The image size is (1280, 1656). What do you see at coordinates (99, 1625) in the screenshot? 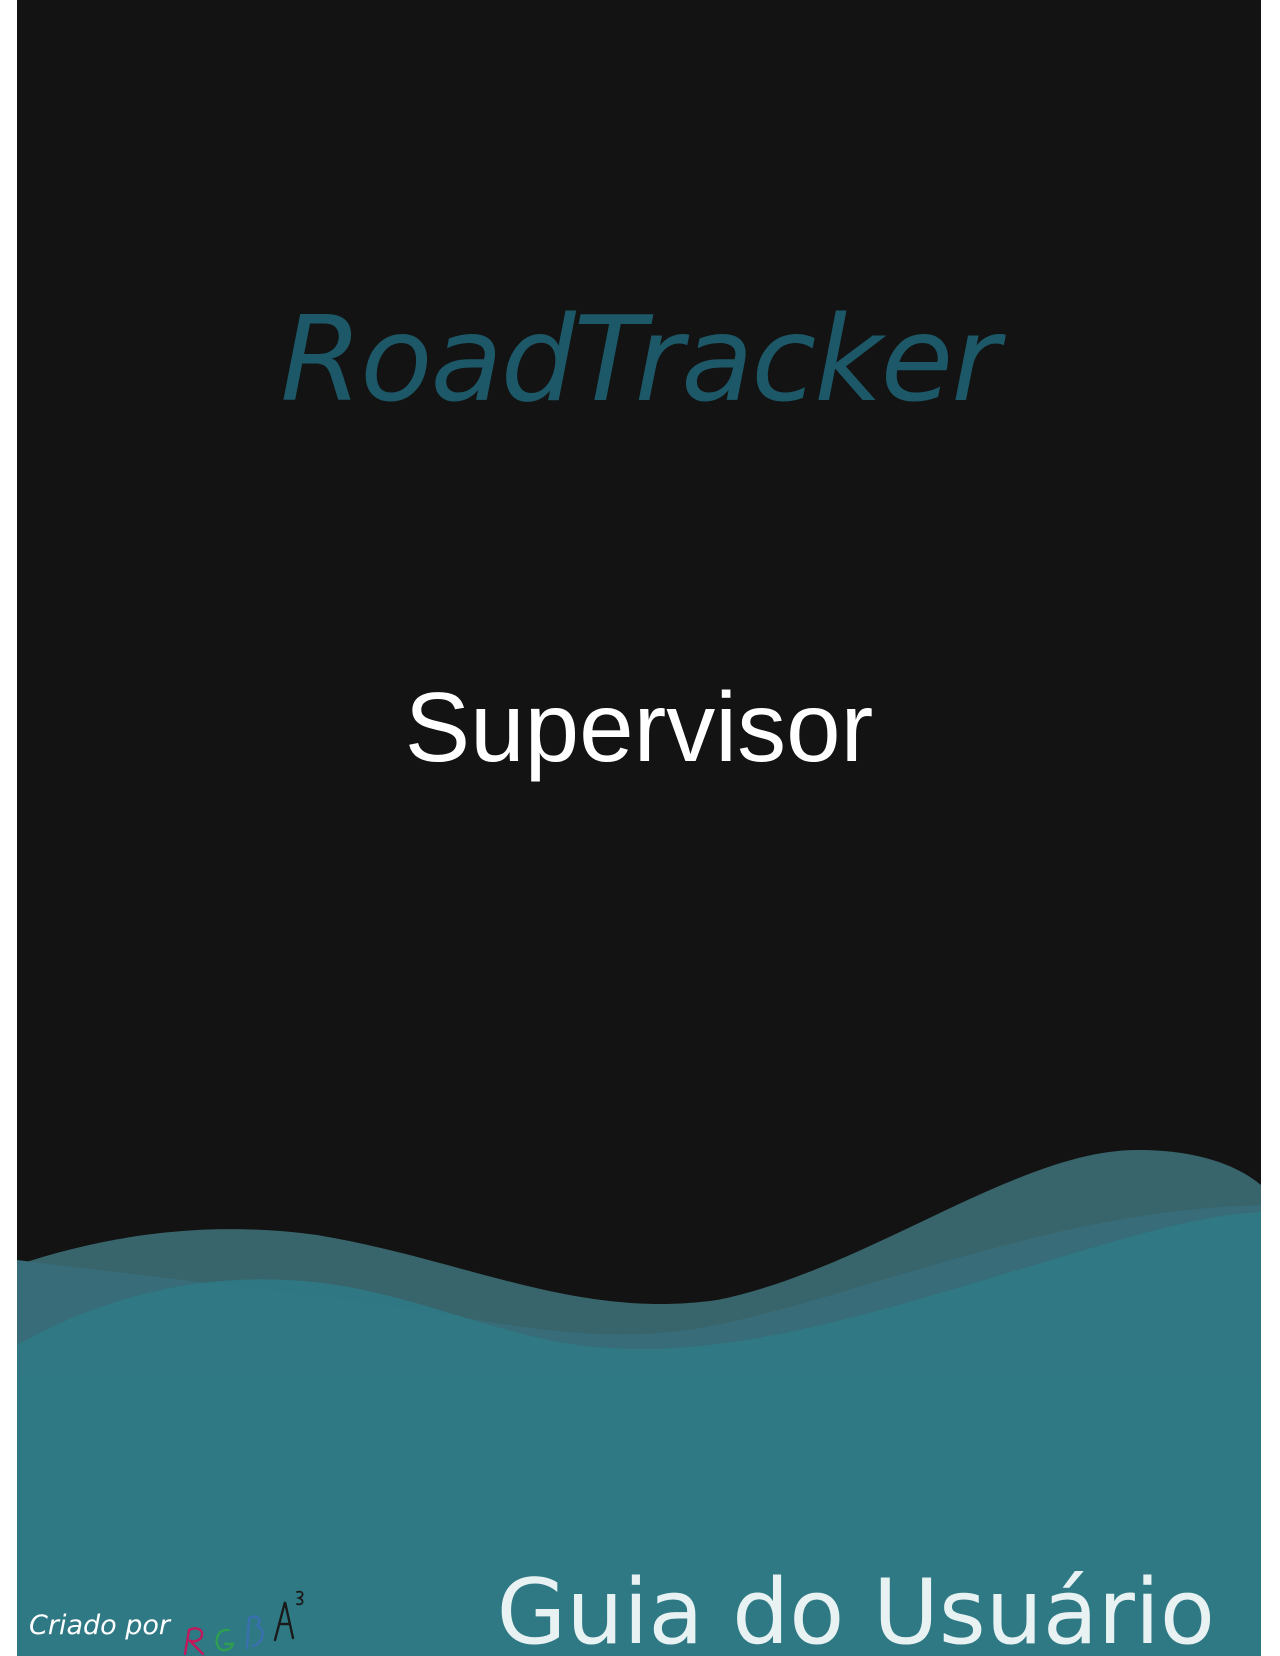
I see `credit-label: Criado por` at bounding box center [99, 1625].